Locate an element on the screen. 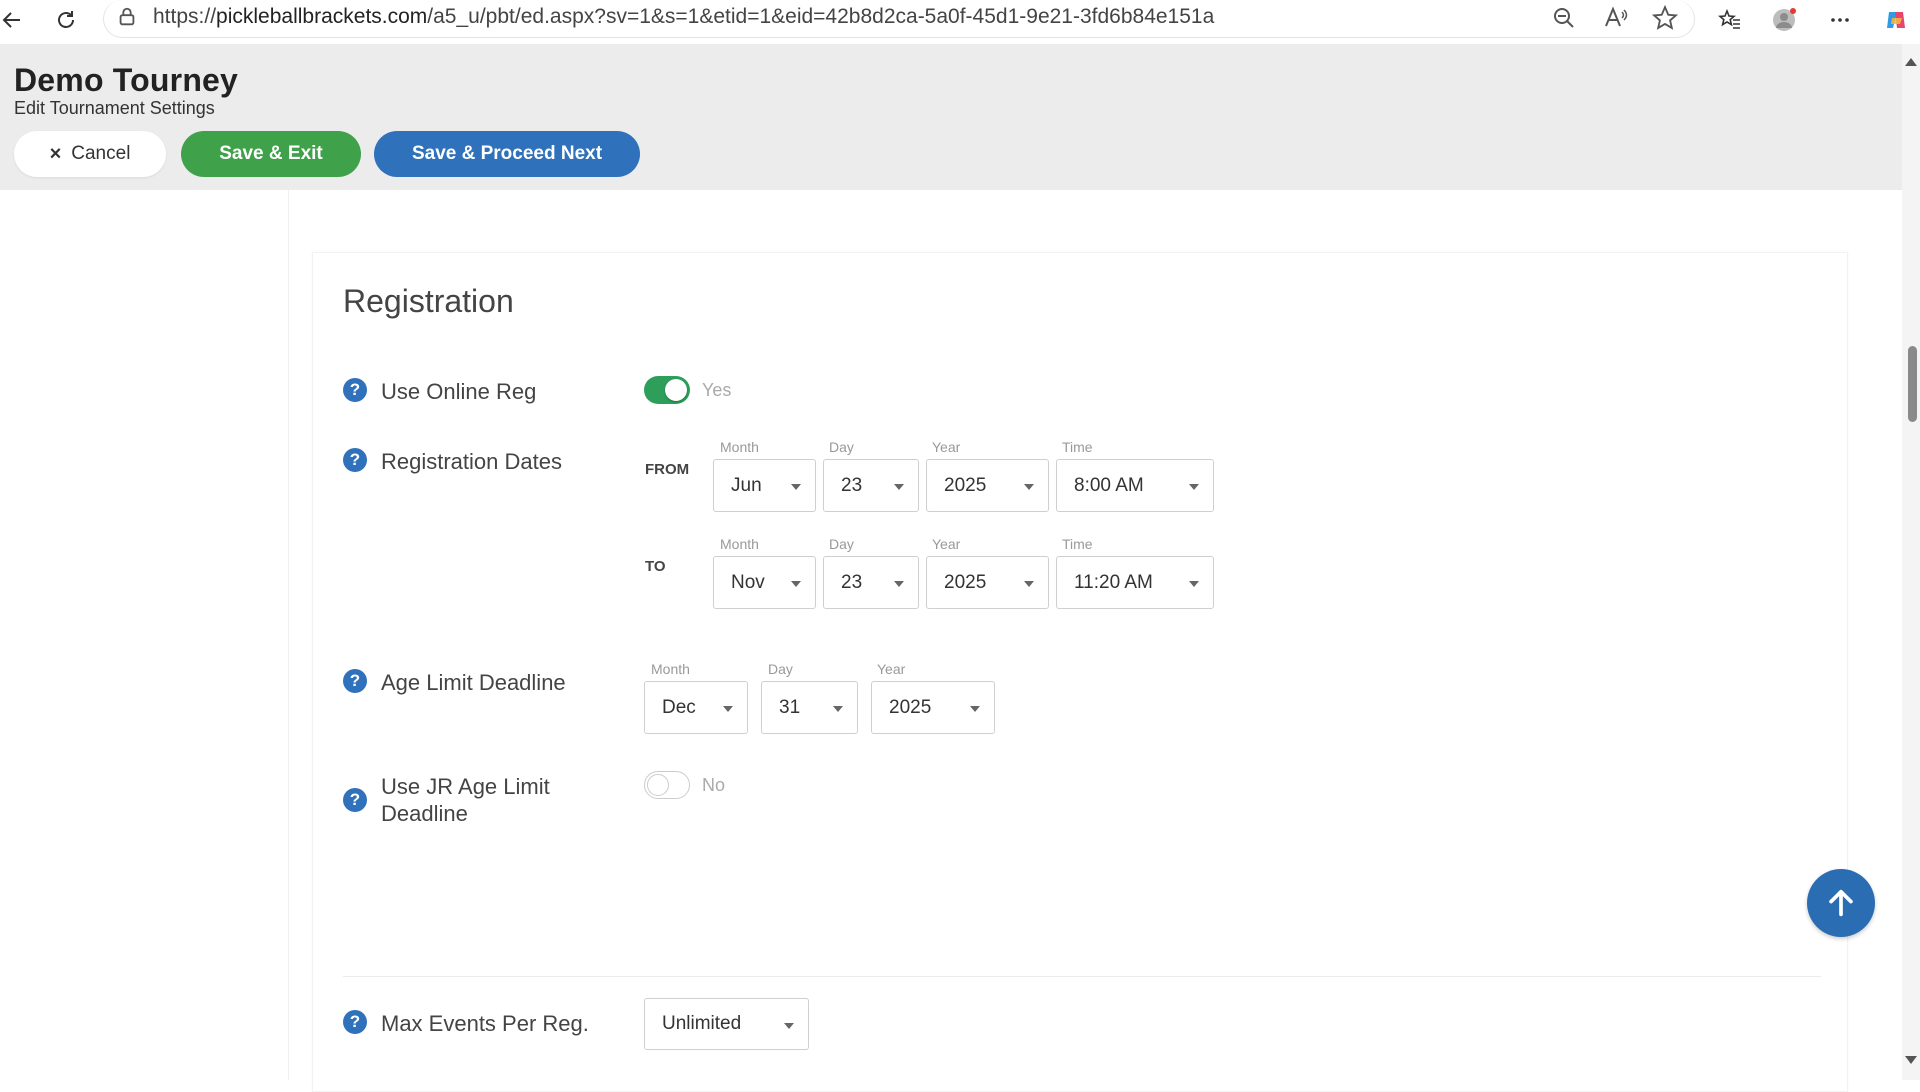 The width and height of the screenshot is (1920, 1092). use-online-reg-label: Use Online Reg is located at coordinates (459, 391).